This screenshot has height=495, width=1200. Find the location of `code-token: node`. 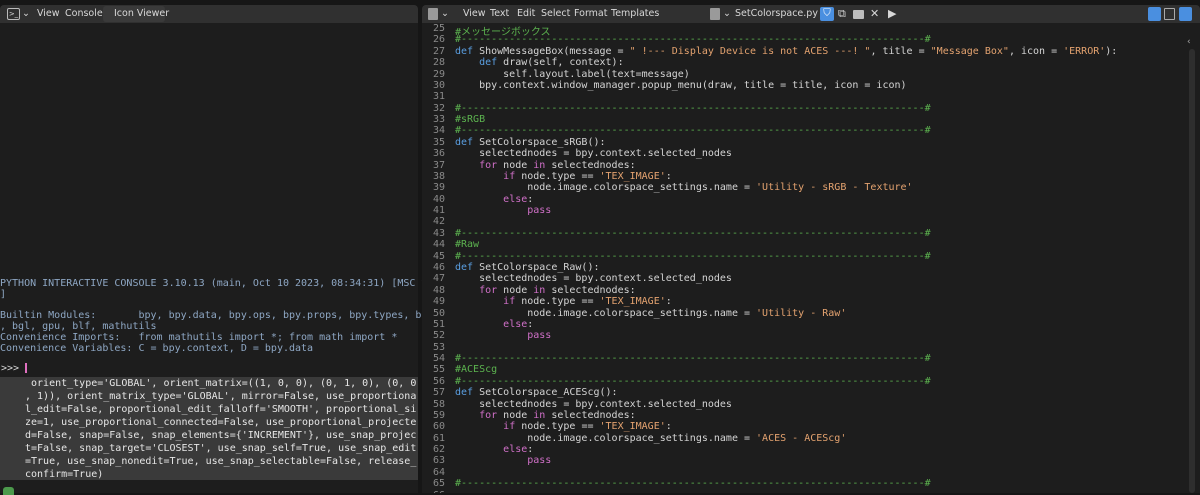

code-token: node is located at coordinates (515, 165).